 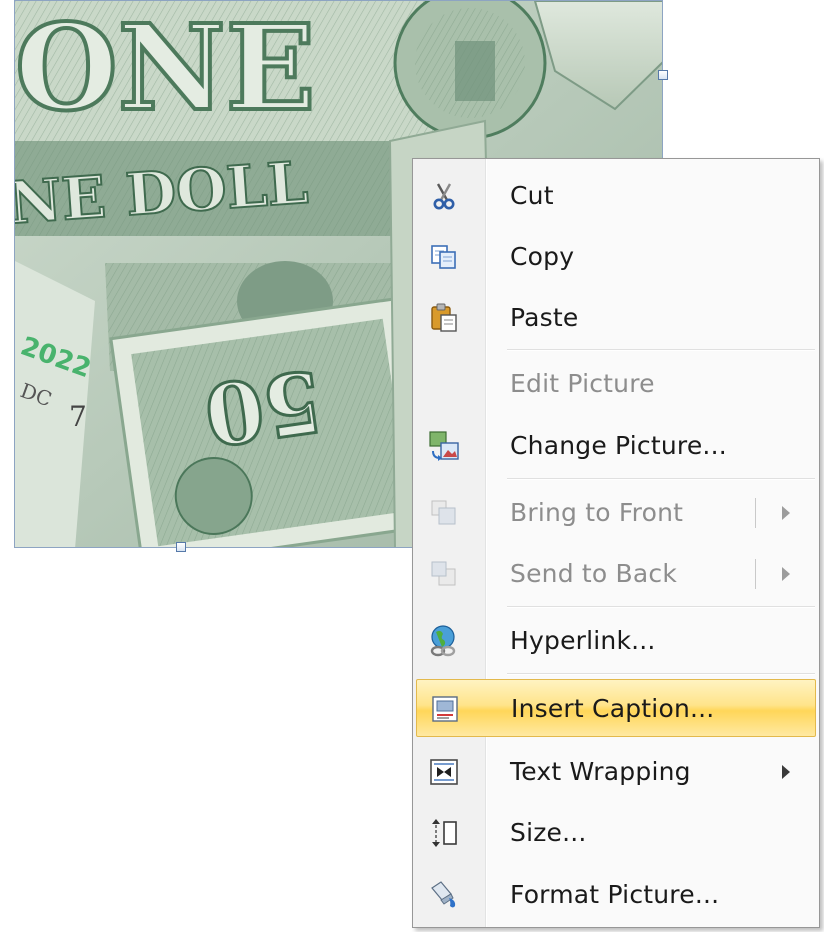 What do you see at coordinates (597, 512) in the screenshot?
I see `menu-item-label: Bring to Front` at bounding box center [597, 512].